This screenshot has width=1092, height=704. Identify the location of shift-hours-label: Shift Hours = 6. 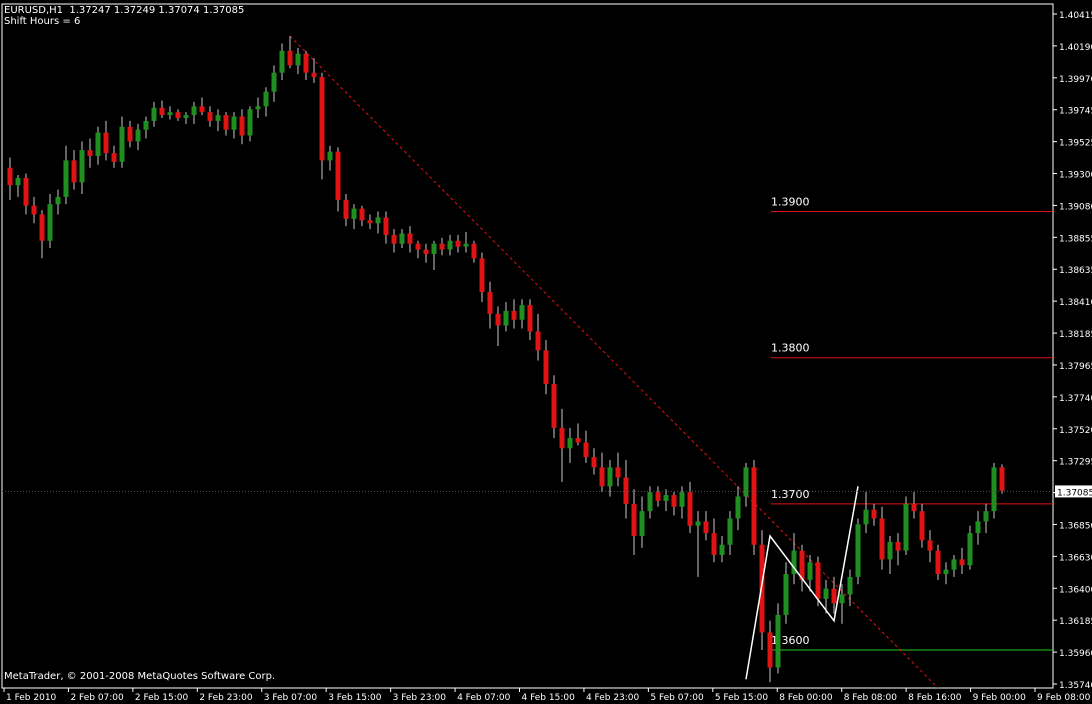
(42, 21).